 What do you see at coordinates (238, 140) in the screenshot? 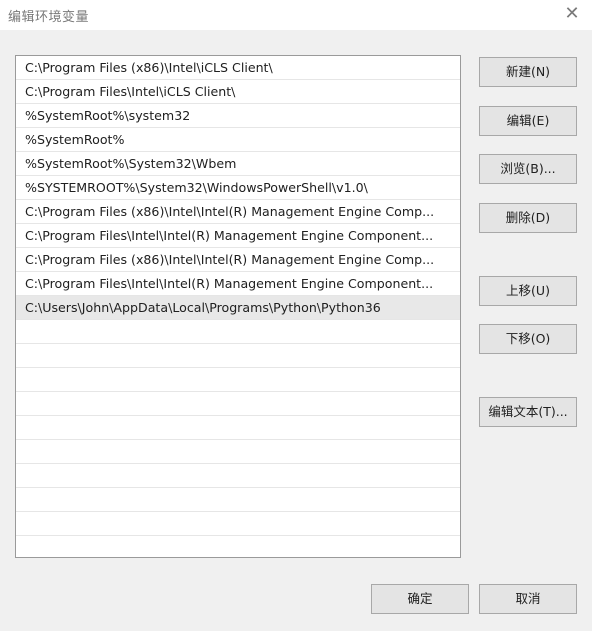
I see `path-list-item: %SystemRoot%` at bounding box center [238, 140].